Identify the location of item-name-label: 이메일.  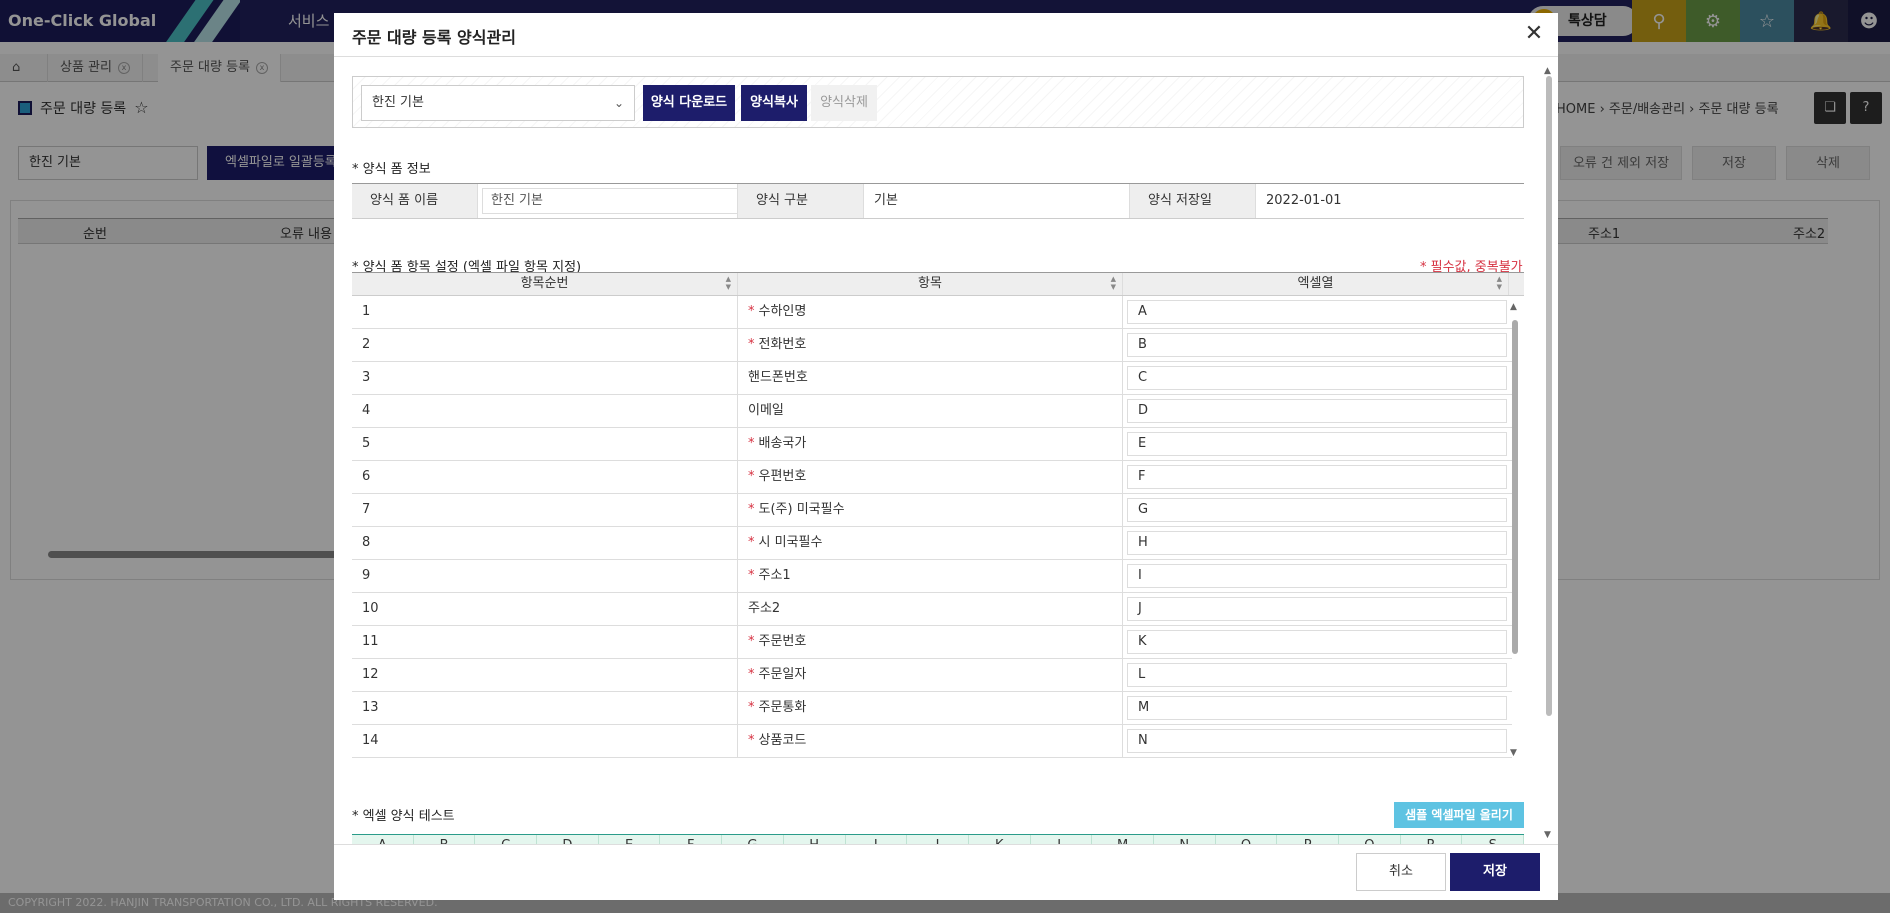
(766, 410).